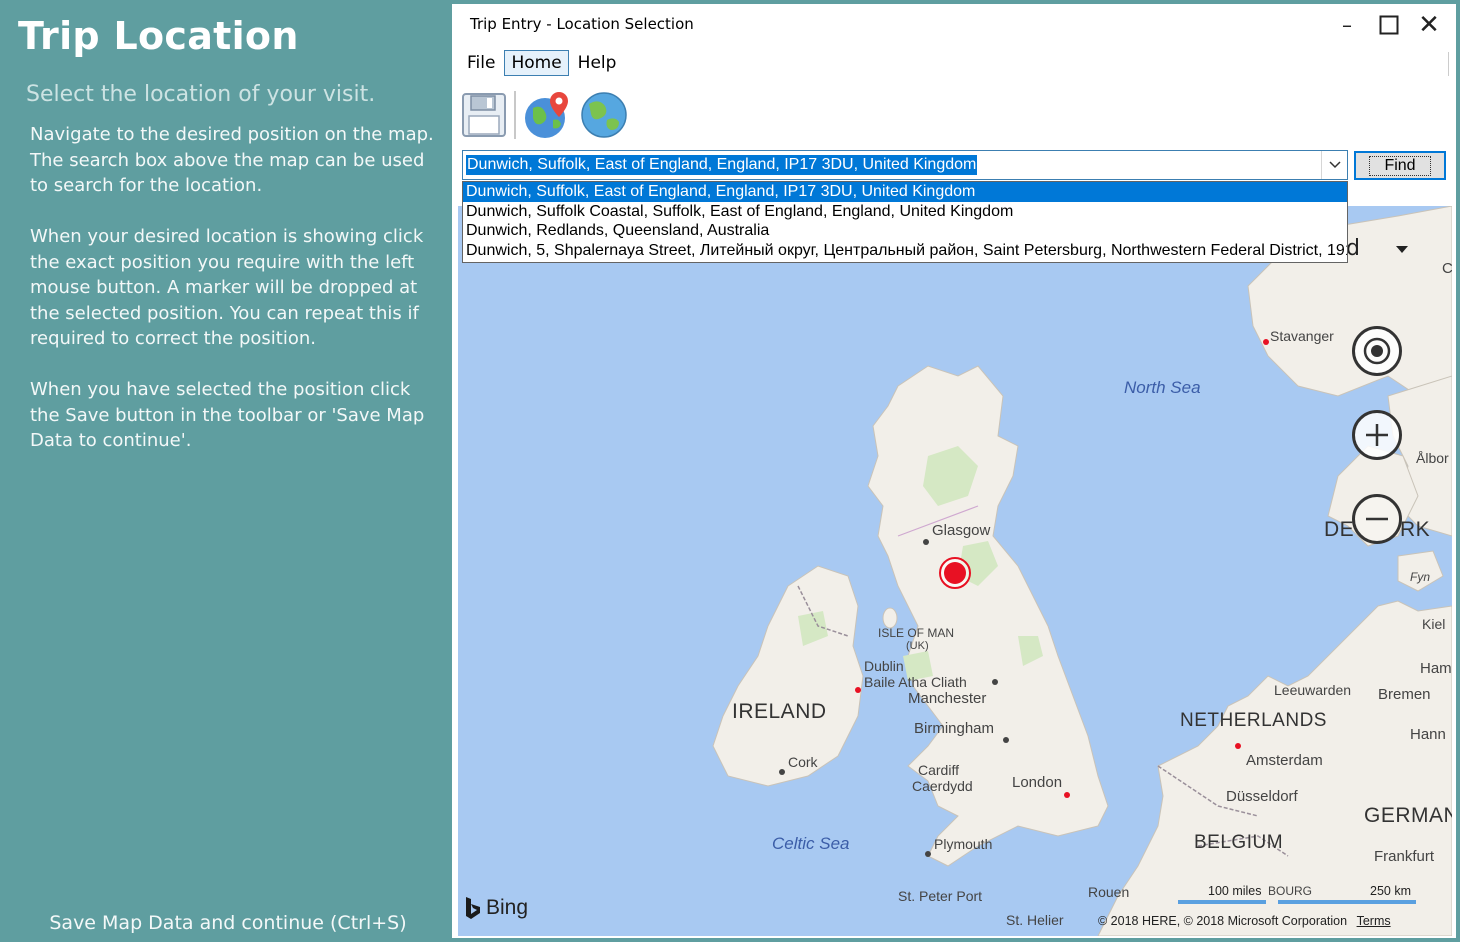 The image size is (1460, 942). Describe the element at coordinates (1235, 891) in the screenshot. I see `scale-label-miles: 100 miles` at that location.